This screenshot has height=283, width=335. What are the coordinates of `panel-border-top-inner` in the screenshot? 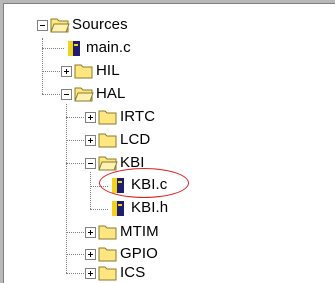 It's located at (167, 3).